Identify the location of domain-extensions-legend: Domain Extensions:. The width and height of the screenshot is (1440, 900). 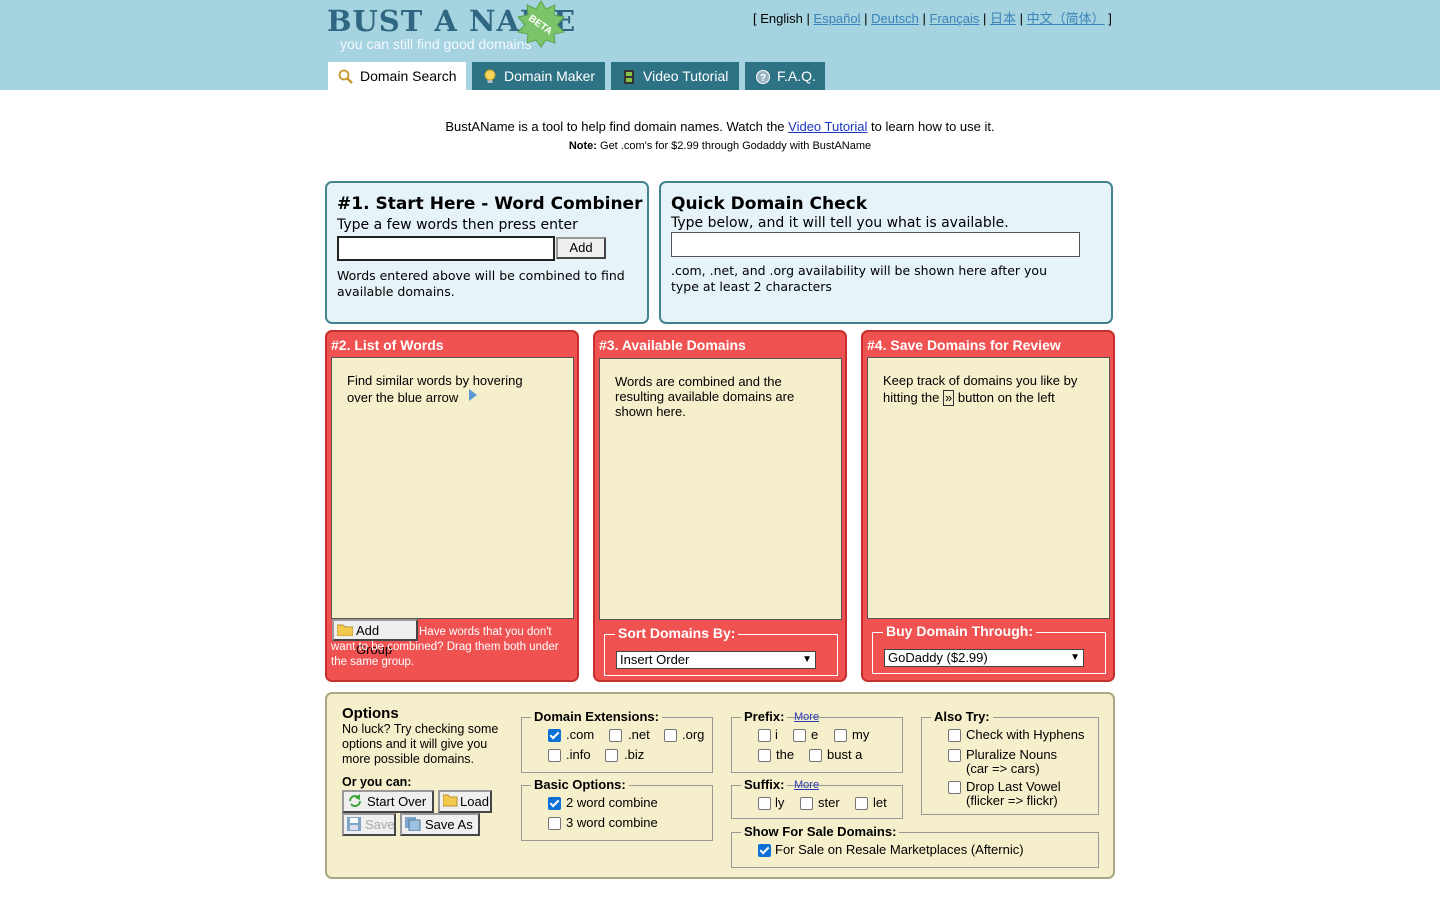
(596, 716).